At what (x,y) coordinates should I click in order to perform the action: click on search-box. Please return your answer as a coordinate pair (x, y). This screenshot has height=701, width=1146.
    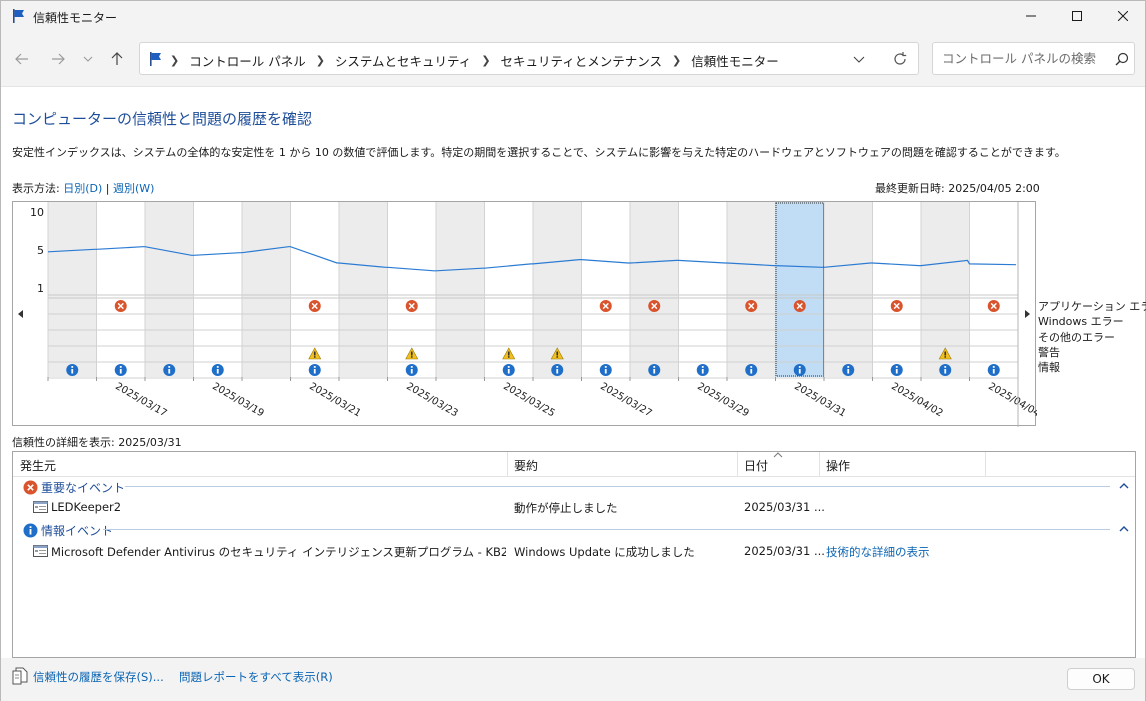
    Looking at the image, I should click on (1033, 58).